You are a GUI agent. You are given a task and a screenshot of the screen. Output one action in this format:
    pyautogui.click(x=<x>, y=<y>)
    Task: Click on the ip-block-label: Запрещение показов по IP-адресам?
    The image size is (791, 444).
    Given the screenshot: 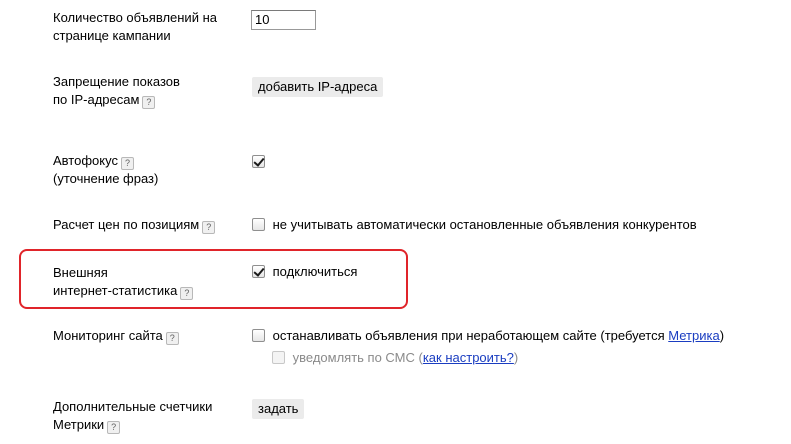 What is the action you would take?
    pyautogui.click(x=116, y=91)
    